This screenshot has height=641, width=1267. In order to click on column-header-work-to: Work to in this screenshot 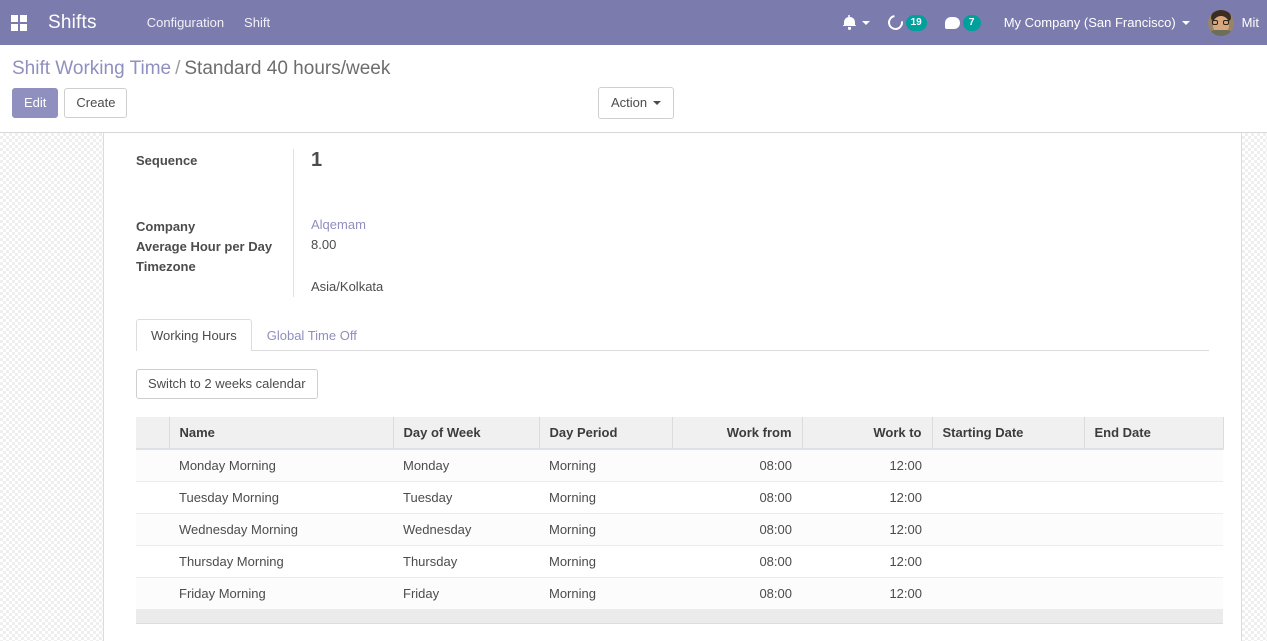, I will do `click(867, 433)`.